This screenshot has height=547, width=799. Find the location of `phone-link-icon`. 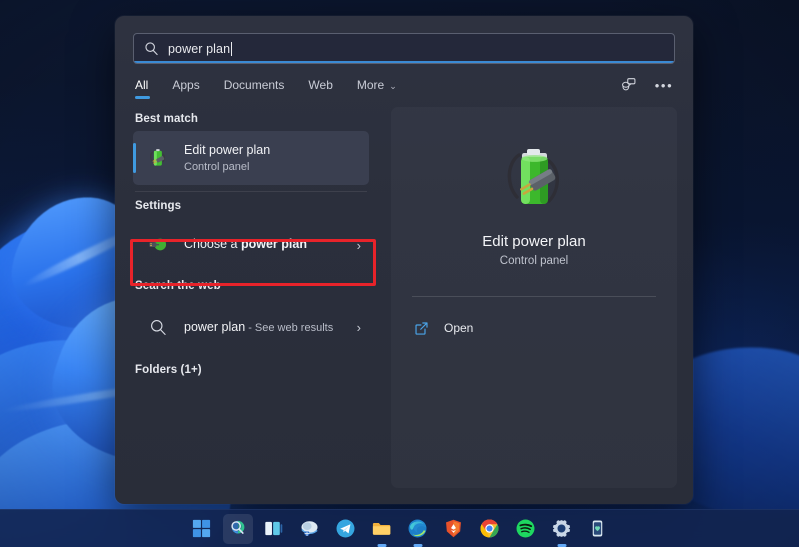

phone-link-icon is located at coordinates (597, 528).